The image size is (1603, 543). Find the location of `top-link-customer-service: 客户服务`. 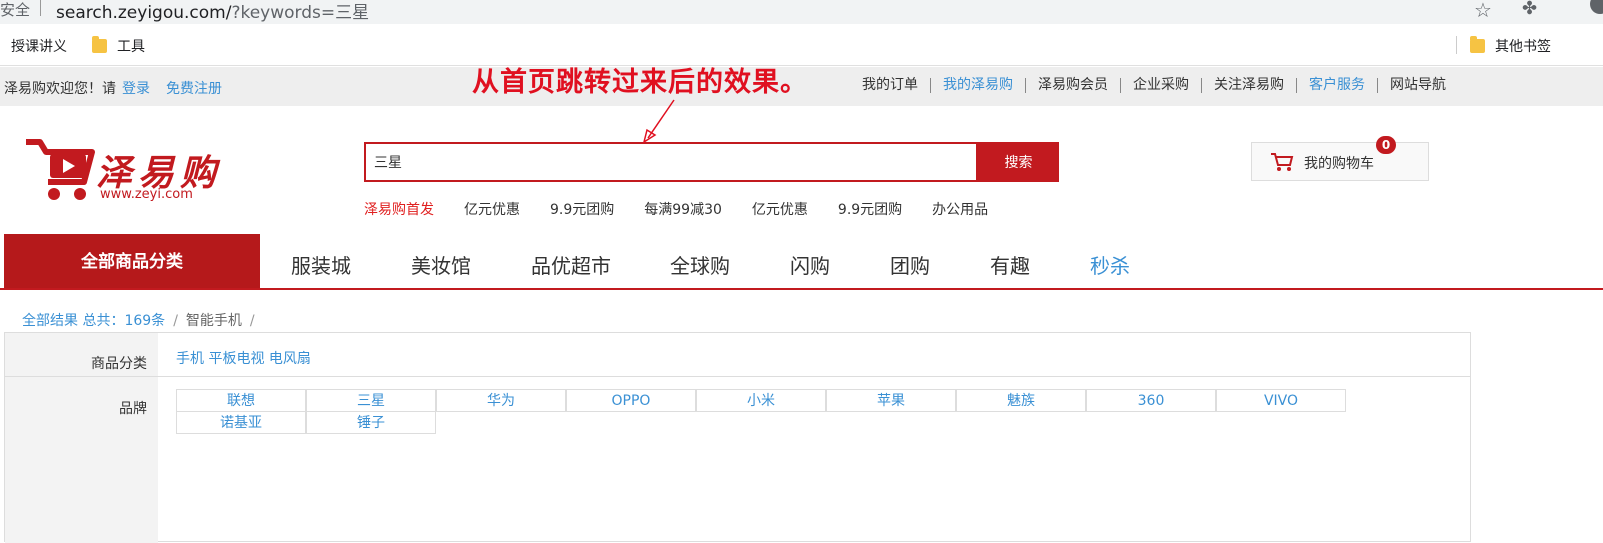

top-link-customer-service: 客户服务 is located at coordinates (1336, 85).